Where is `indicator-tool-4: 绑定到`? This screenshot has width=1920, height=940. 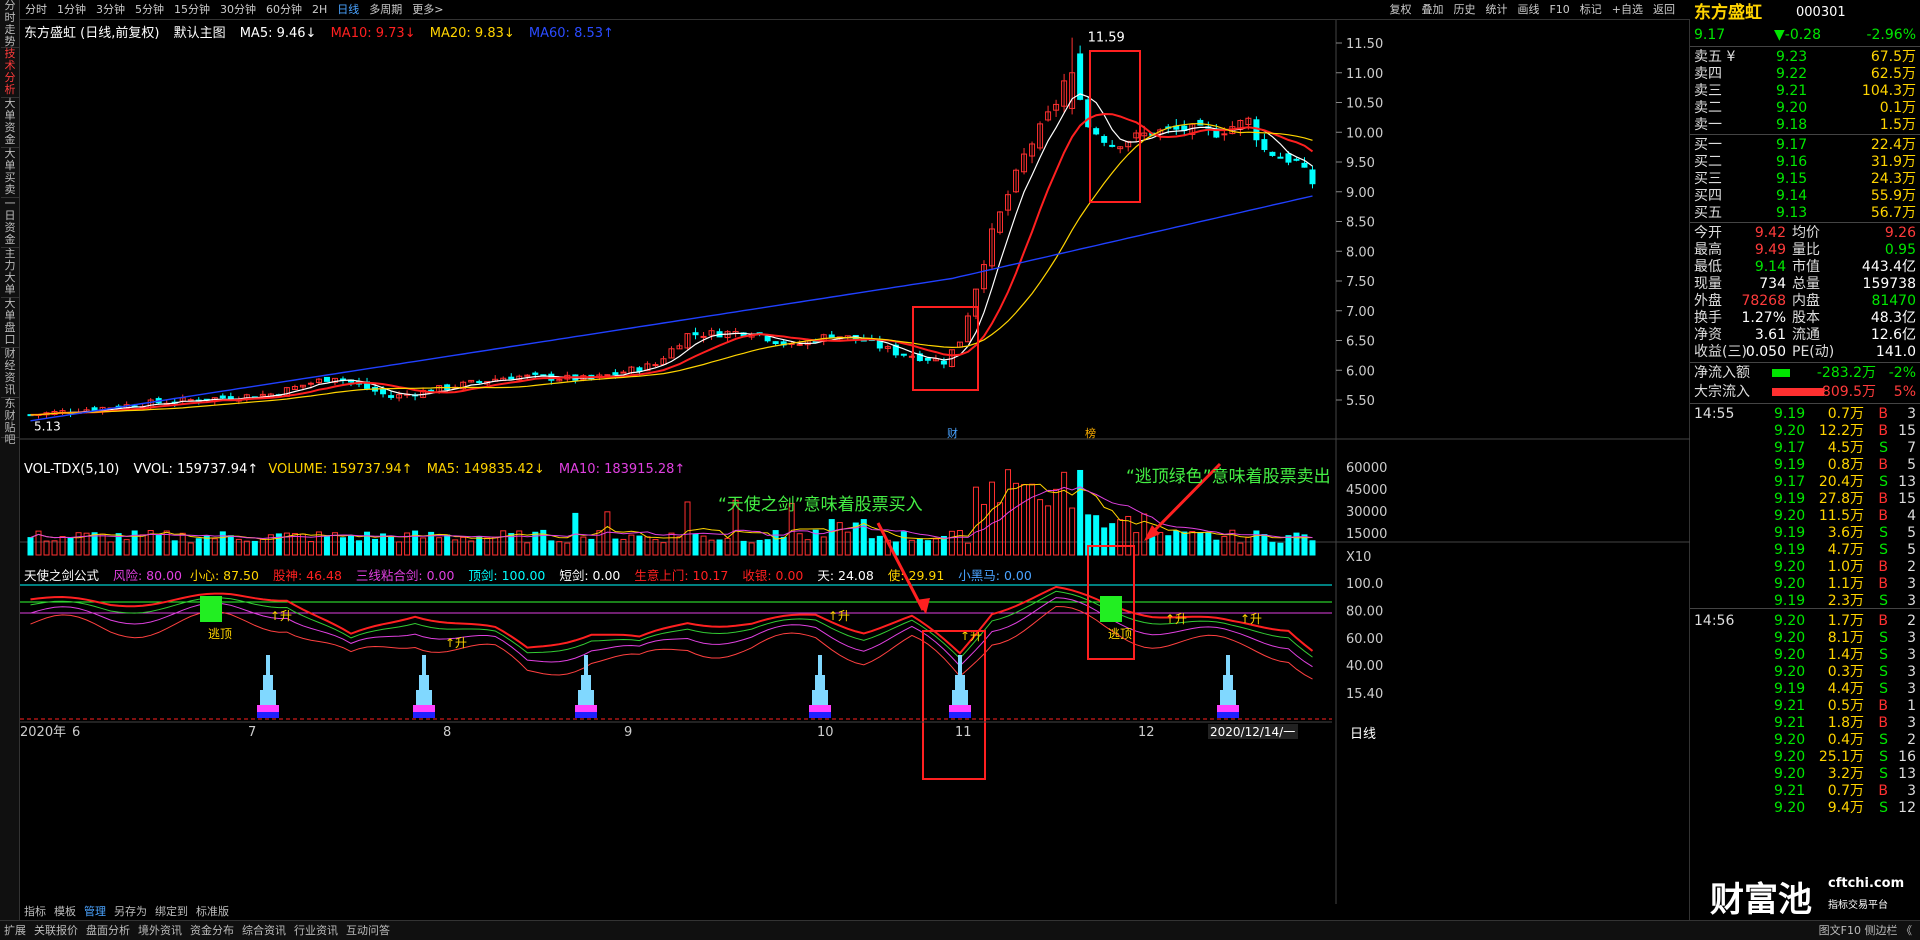 indicator-tool-4: 绑定到 is located at coordinates (171, 911).